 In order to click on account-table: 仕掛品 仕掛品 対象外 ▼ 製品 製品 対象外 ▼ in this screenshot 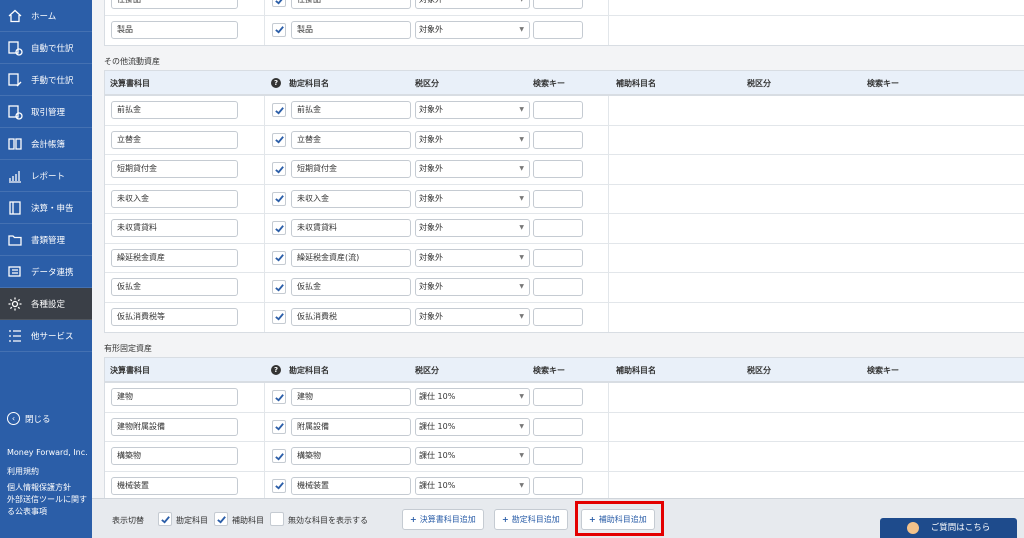, I will do `click(564, 23)`.